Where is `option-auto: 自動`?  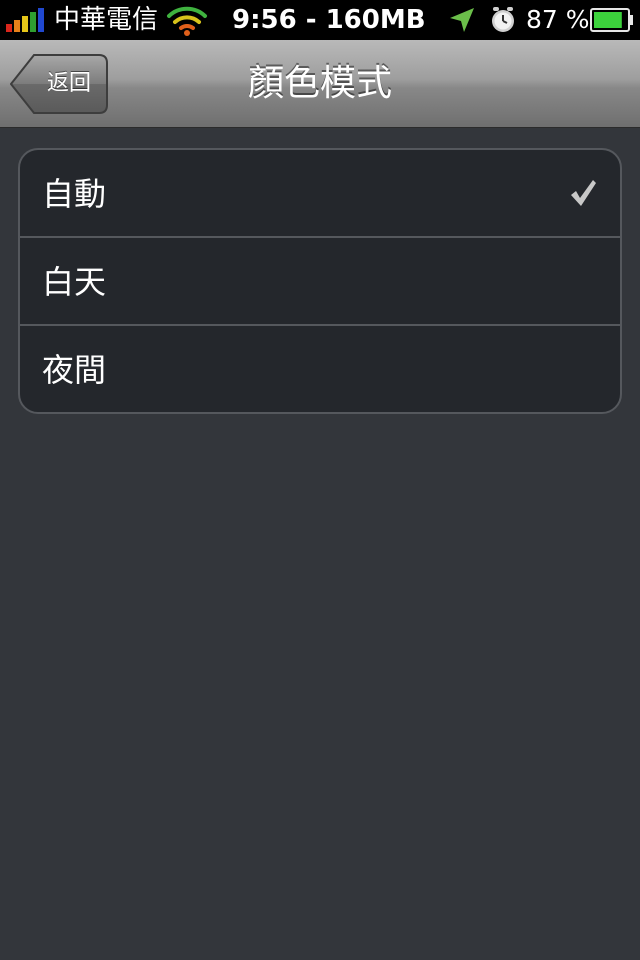 option-auto: 自動 is located at coordinates (320, 194).